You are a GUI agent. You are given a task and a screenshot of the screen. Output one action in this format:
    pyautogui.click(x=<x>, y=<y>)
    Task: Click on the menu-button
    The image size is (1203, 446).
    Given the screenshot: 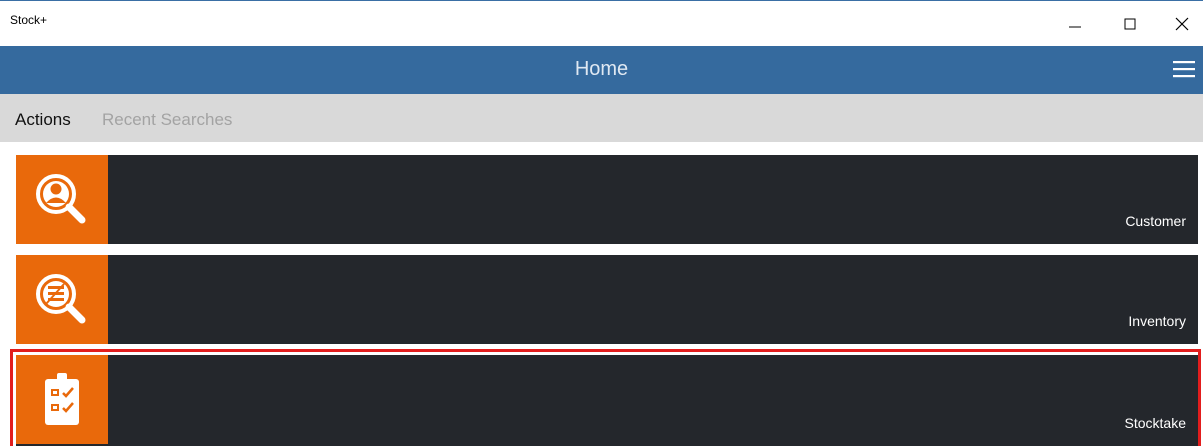 What is the action you would take?
    pyautogui.click(x=1184, y=69)
    